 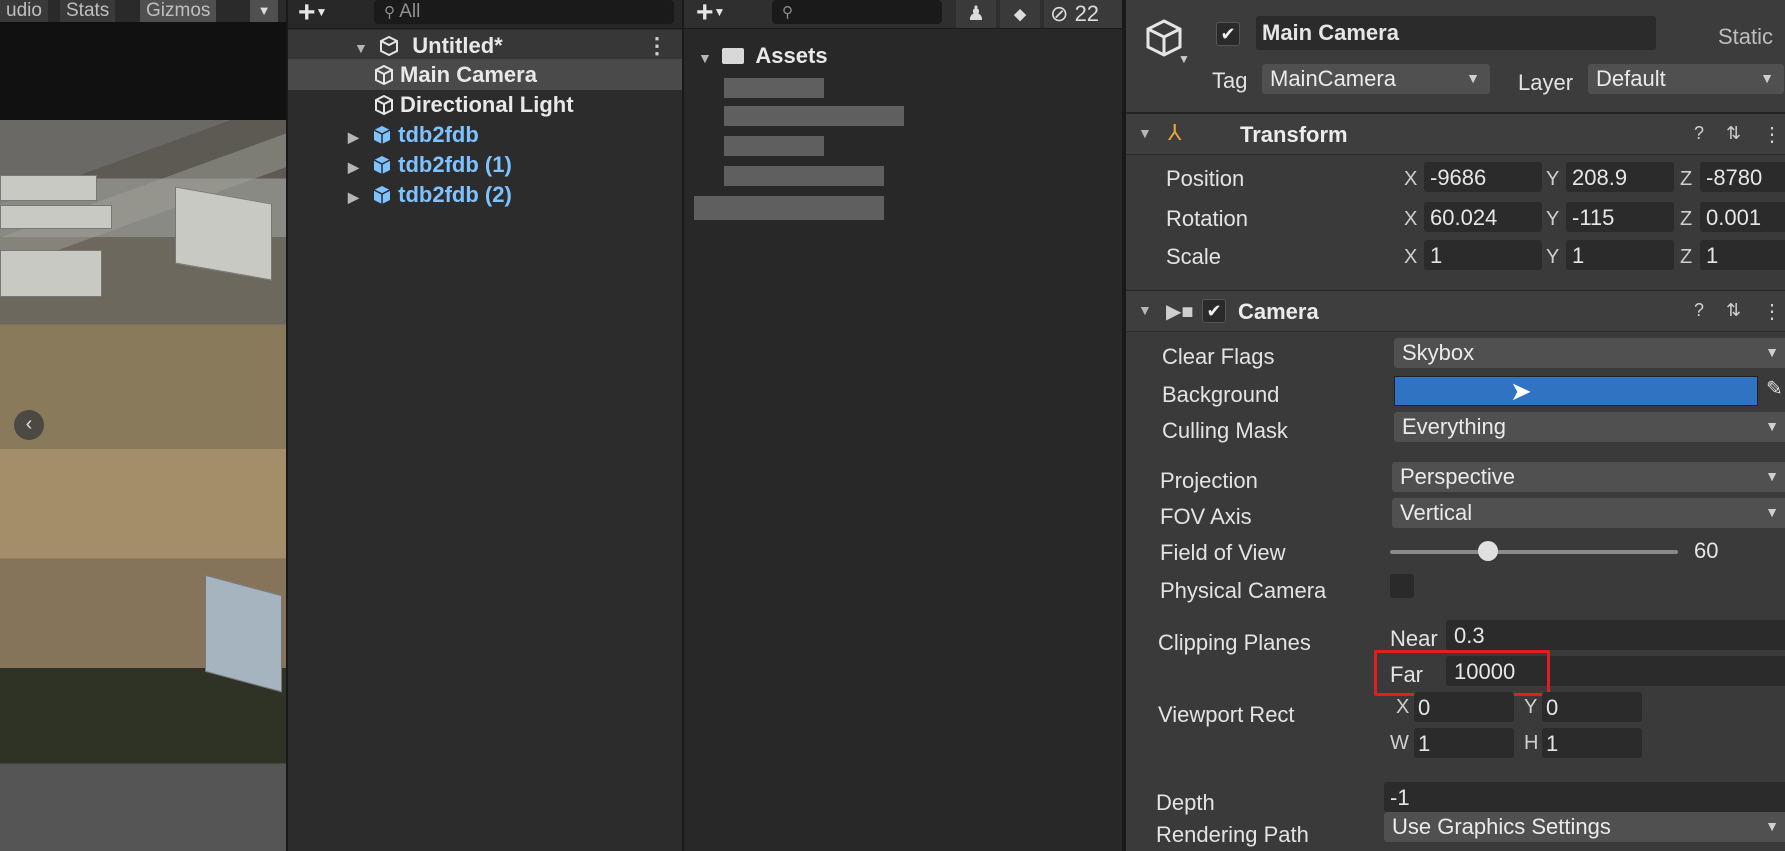 What do you see at coordinates (29, 425) in the screenshot?
I see `chevron-left-icon: ‹` at bounding box center [29, 425].